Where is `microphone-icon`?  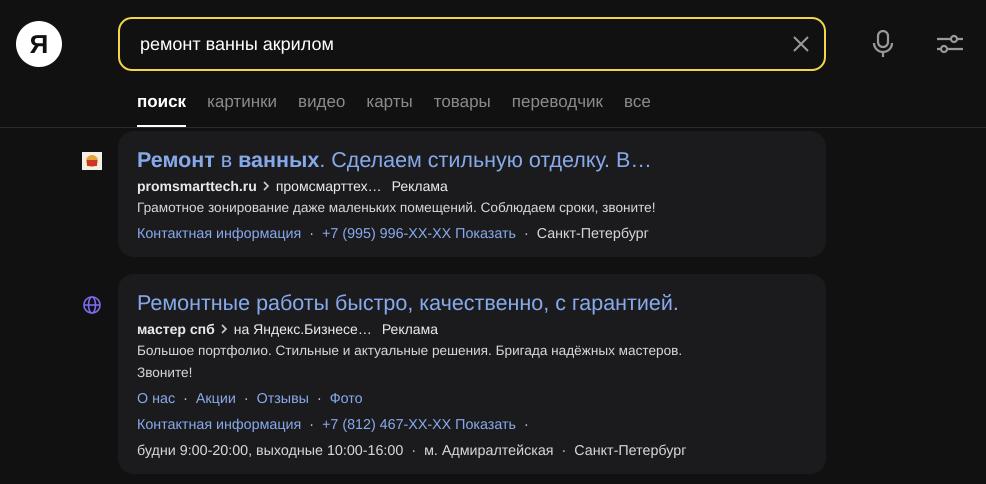 microphone-icon is located at coordinates (883, 44).